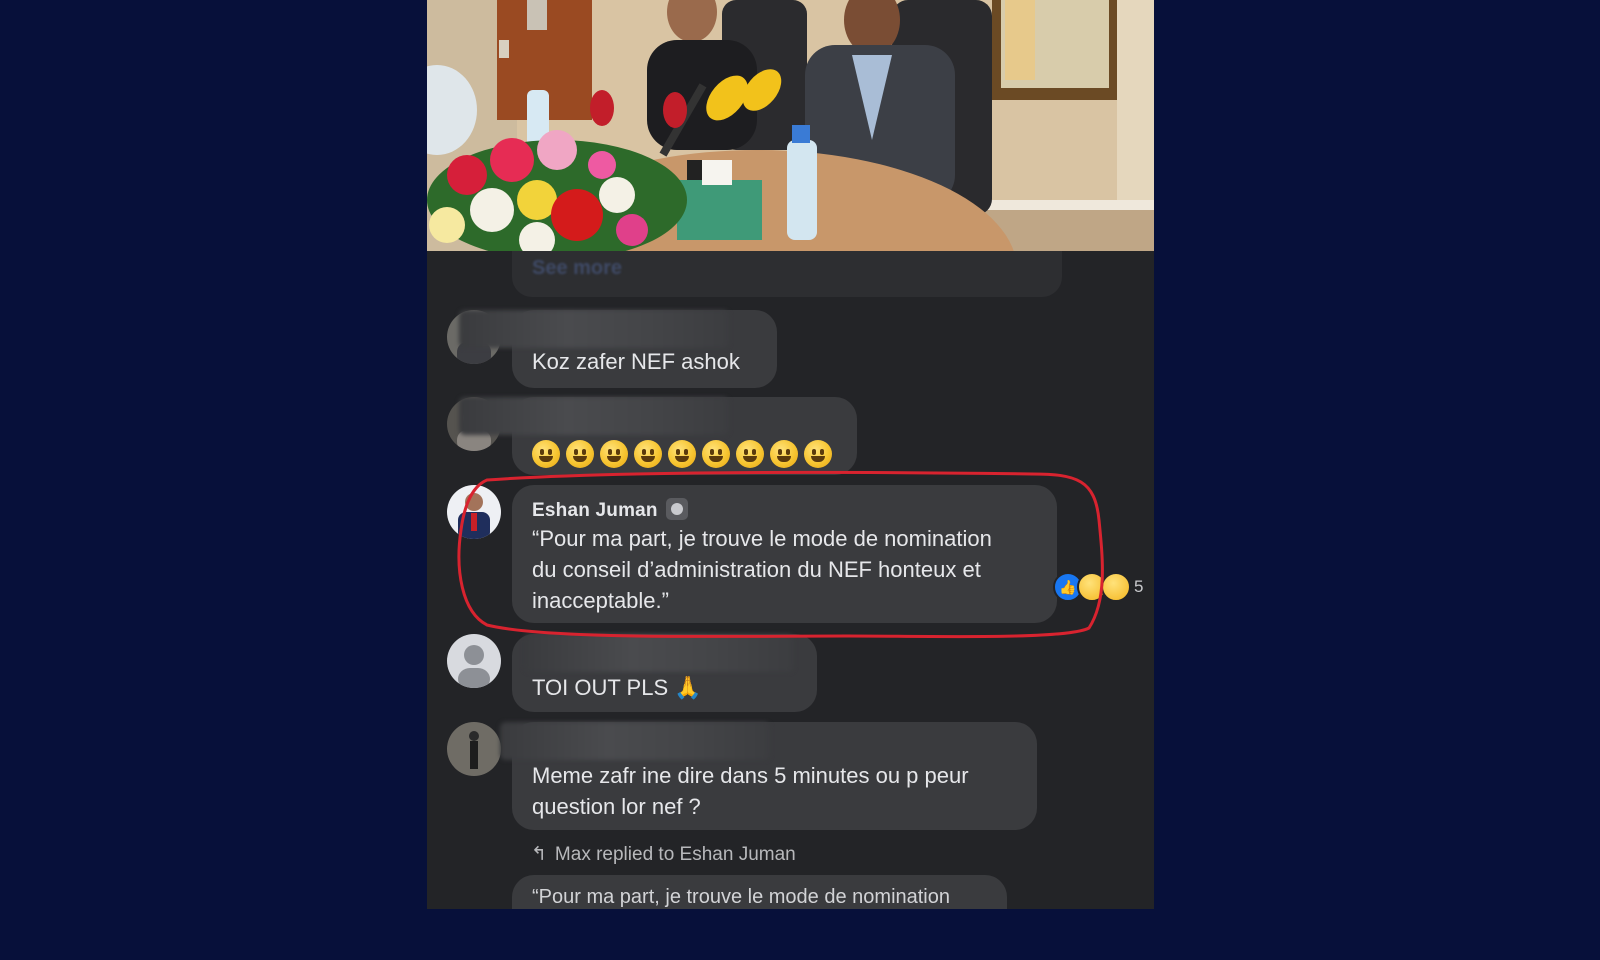  What do you see at coordinates (790, 125) in the screenshot?
I see `post-photo` at bounding box center [790, 125].